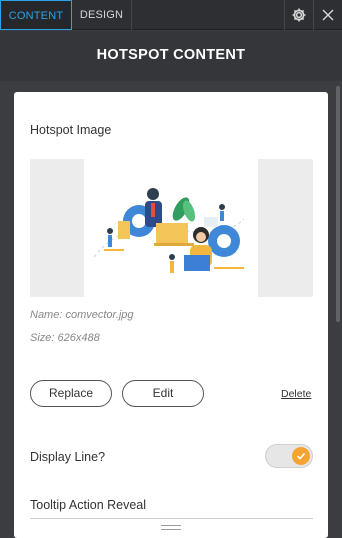  What do you see at coordinates (163, 393) in the screenshot?
I see `edit-button: Edit` at bounding box center [163, 393].